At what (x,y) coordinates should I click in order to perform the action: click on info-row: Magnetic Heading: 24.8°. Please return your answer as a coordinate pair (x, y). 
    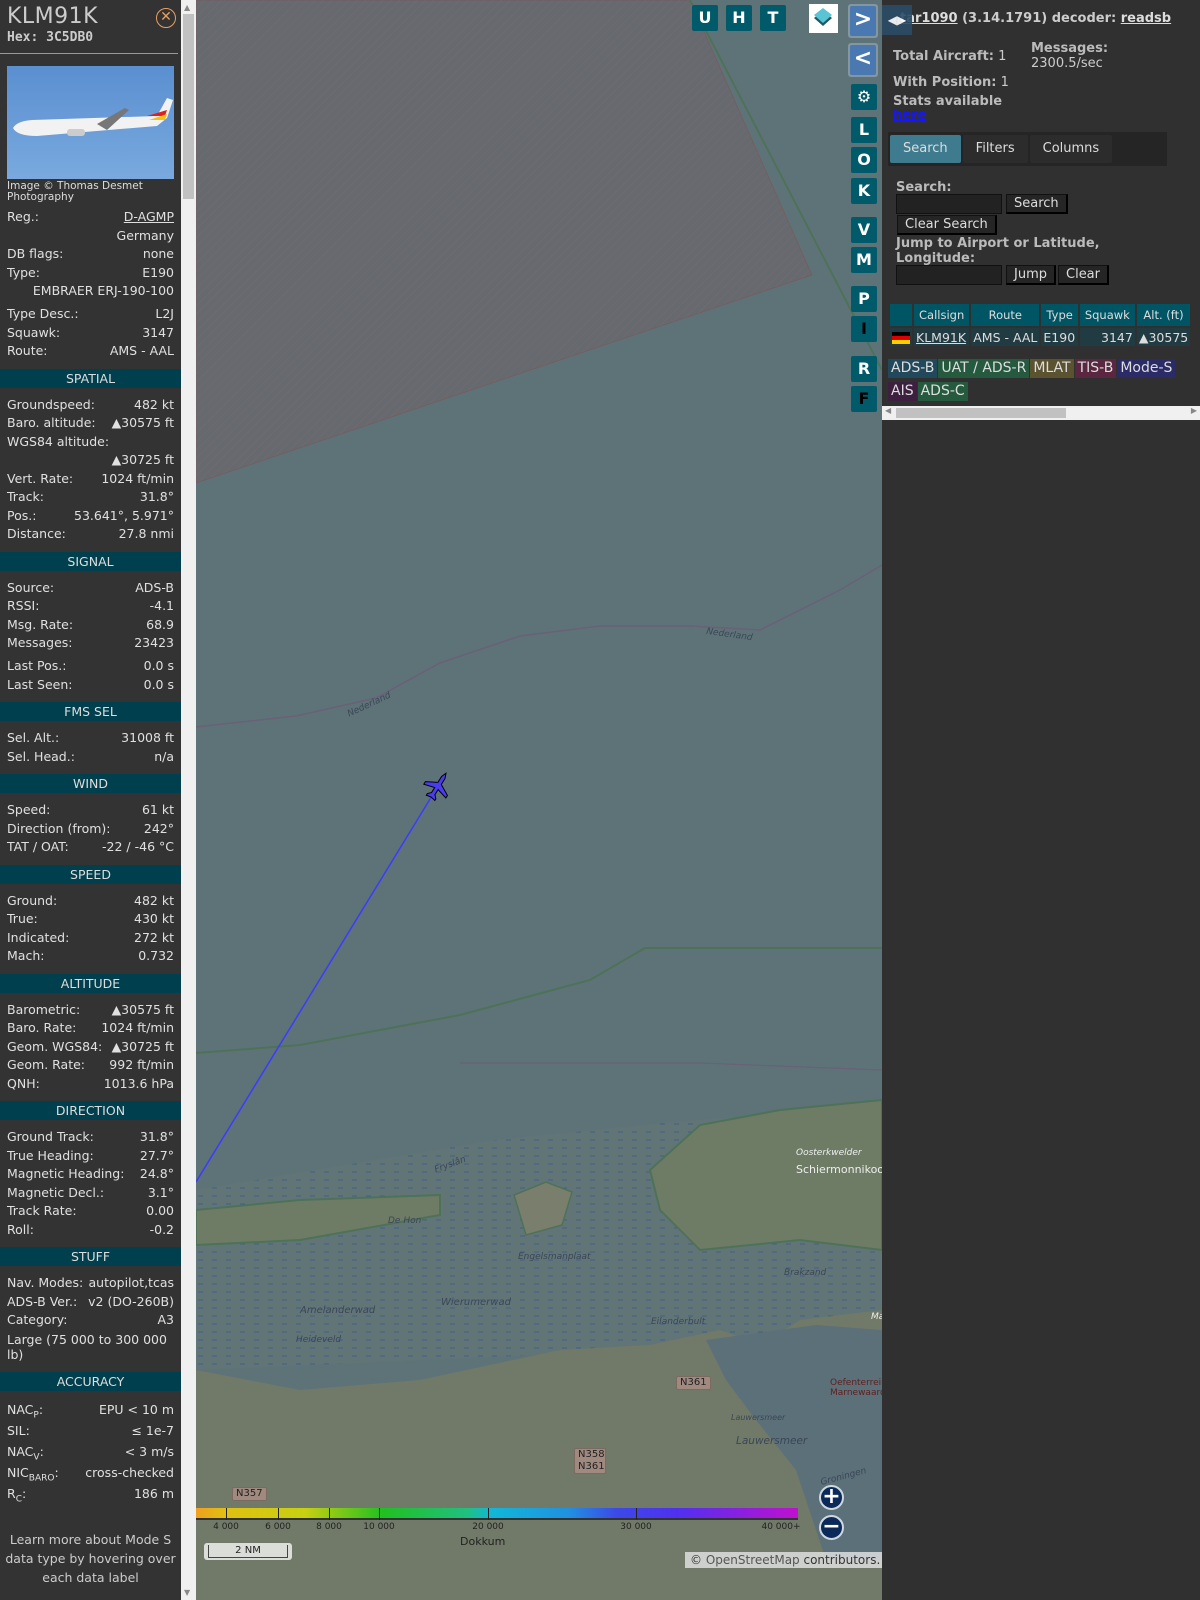
    Looking at the image, I should click on (90, 1174).